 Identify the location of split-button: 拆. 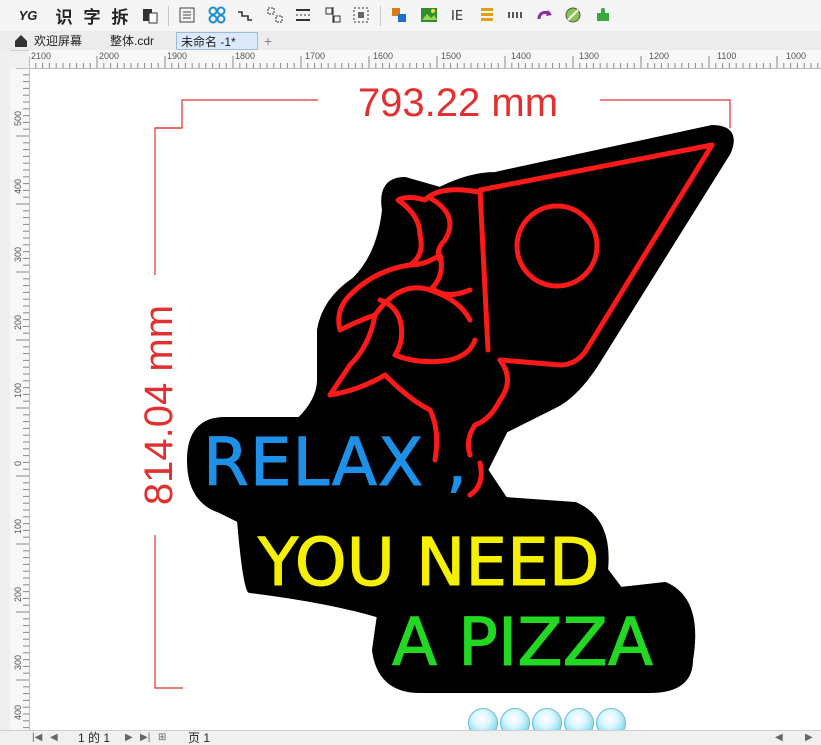
(120, 15).